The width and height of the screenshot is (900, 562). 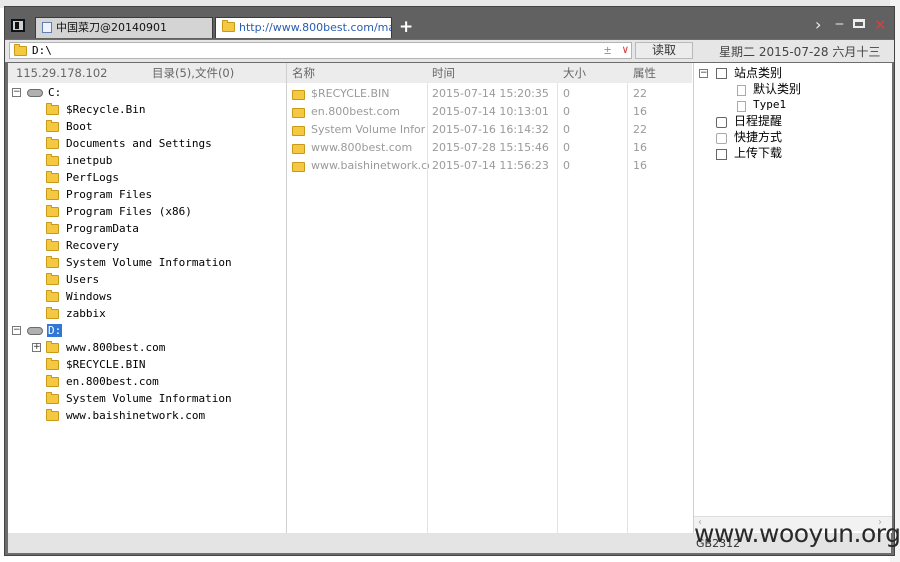 What do you see at coordinates (16, 330) in the screenshot?
I see `collapse-d-icon: −` at bounding box center [16, 330].